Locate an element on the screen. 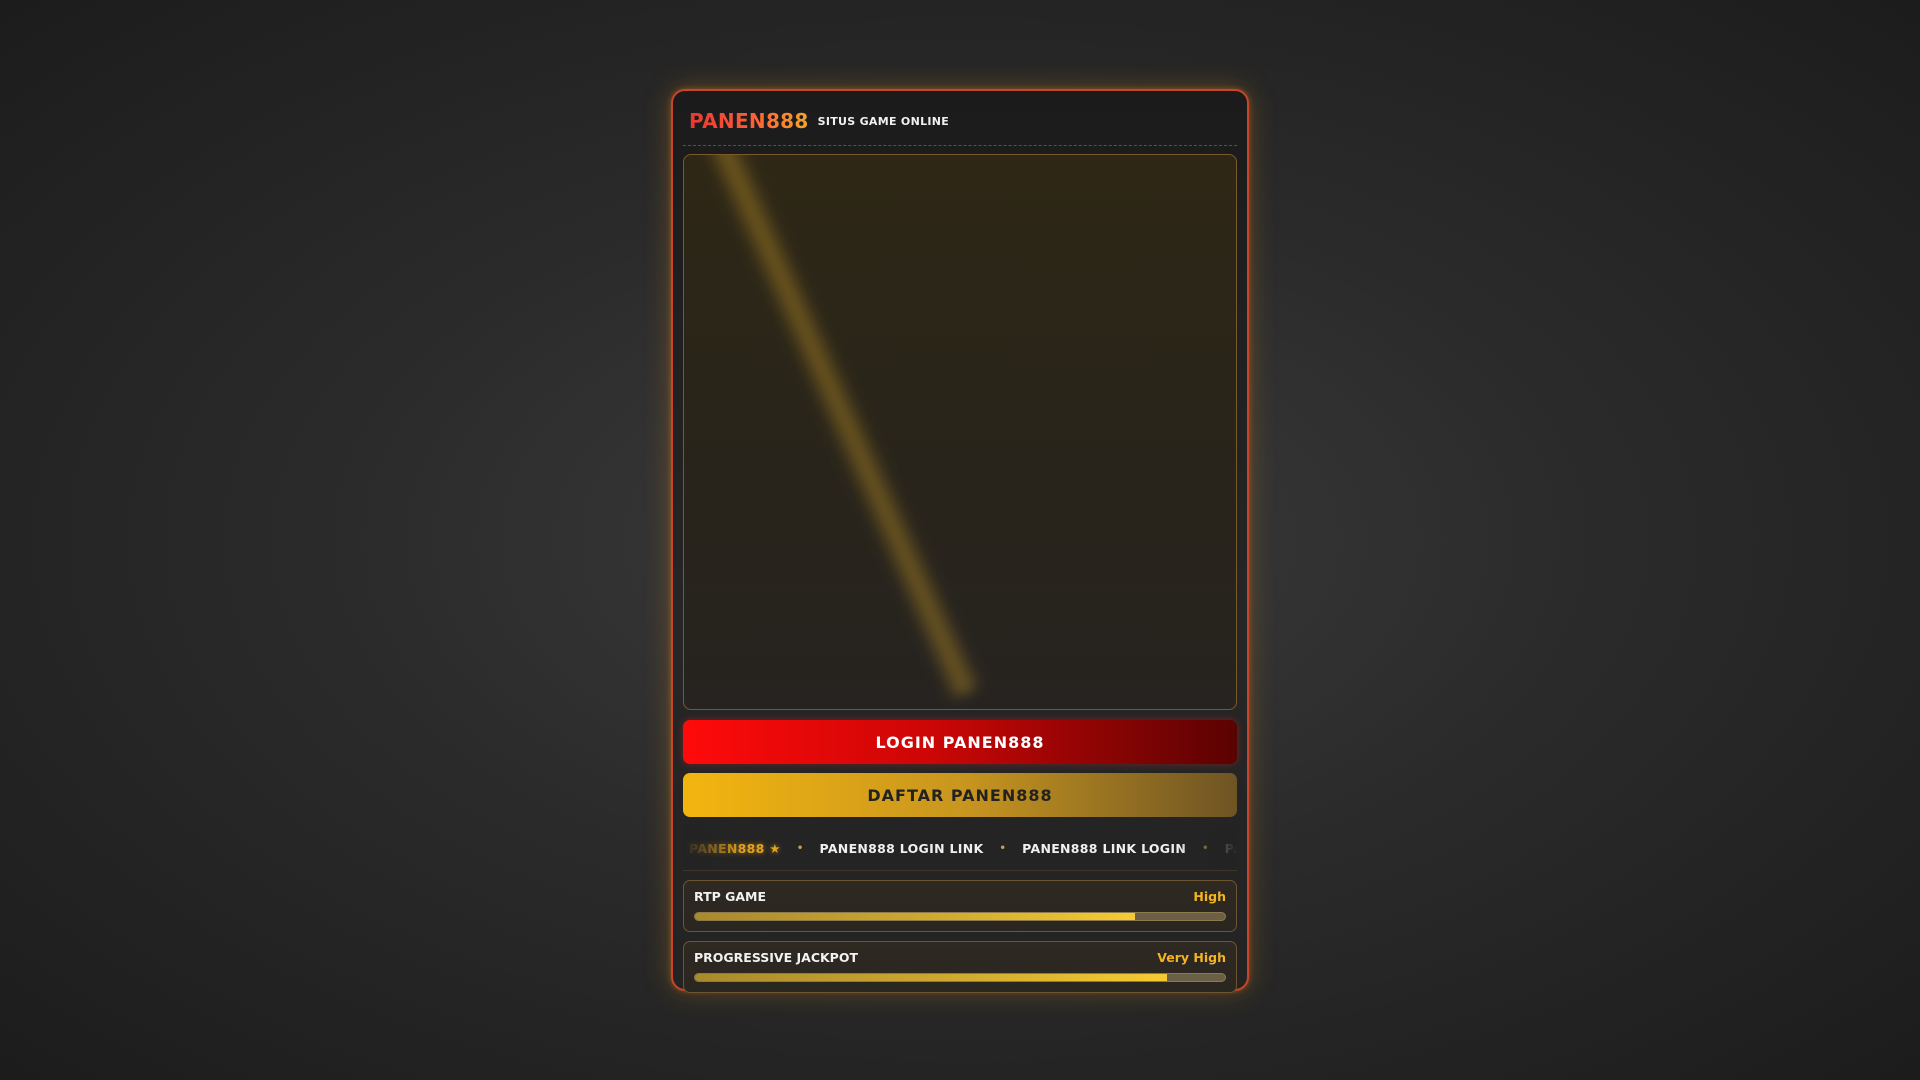 This screenshot has height=1080, width=1920. ticker-item: PANEN888 LOGIN LINK is located at coordinates (901, 848).